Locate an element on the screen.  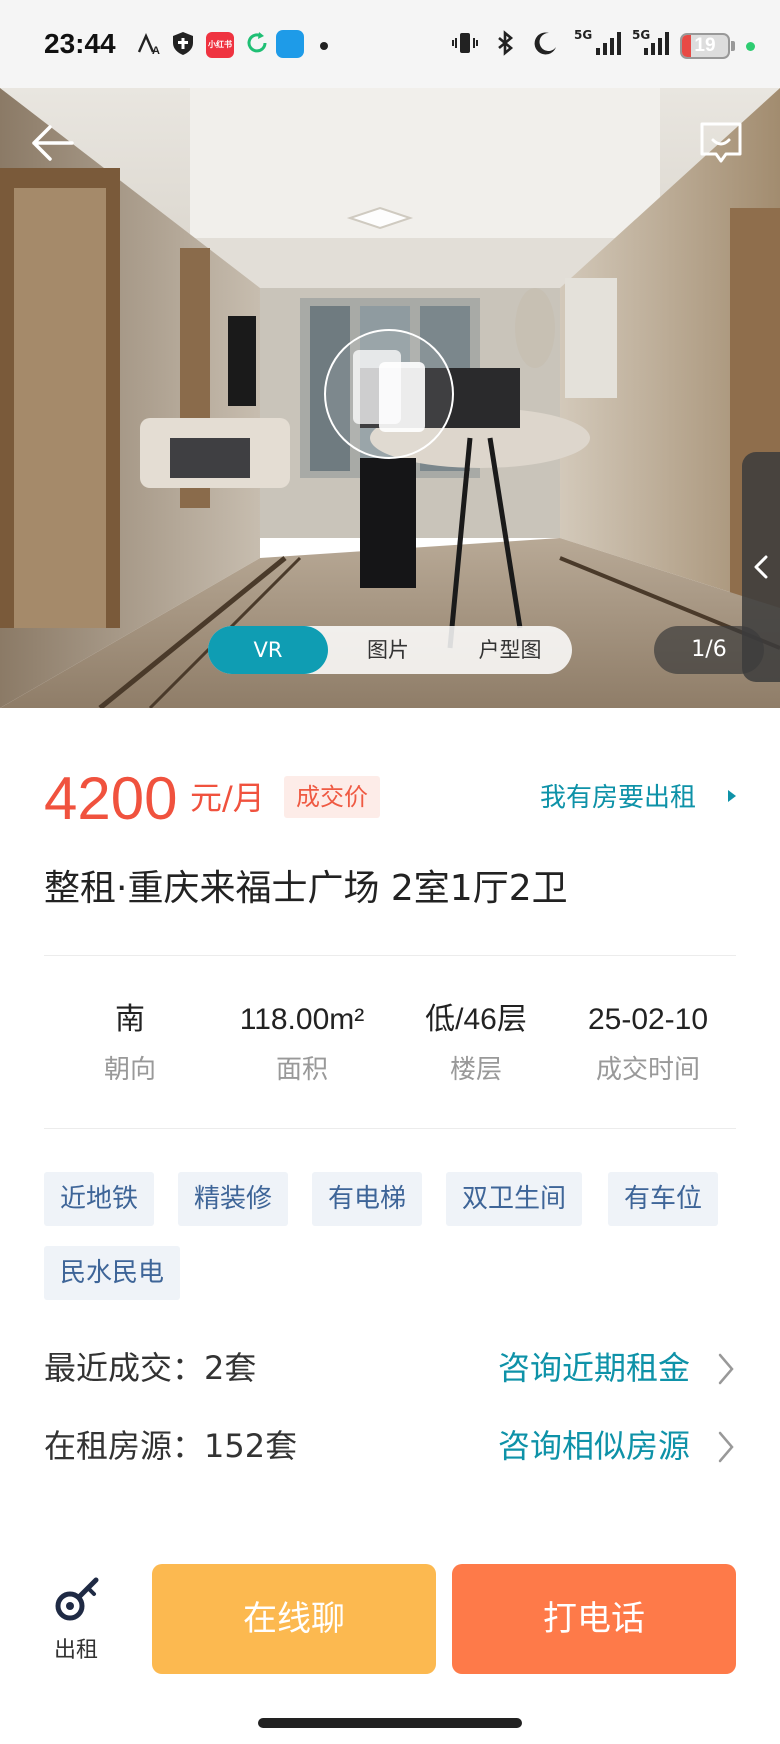
price-unit: 元/月 is located at coordinates (227, 798).